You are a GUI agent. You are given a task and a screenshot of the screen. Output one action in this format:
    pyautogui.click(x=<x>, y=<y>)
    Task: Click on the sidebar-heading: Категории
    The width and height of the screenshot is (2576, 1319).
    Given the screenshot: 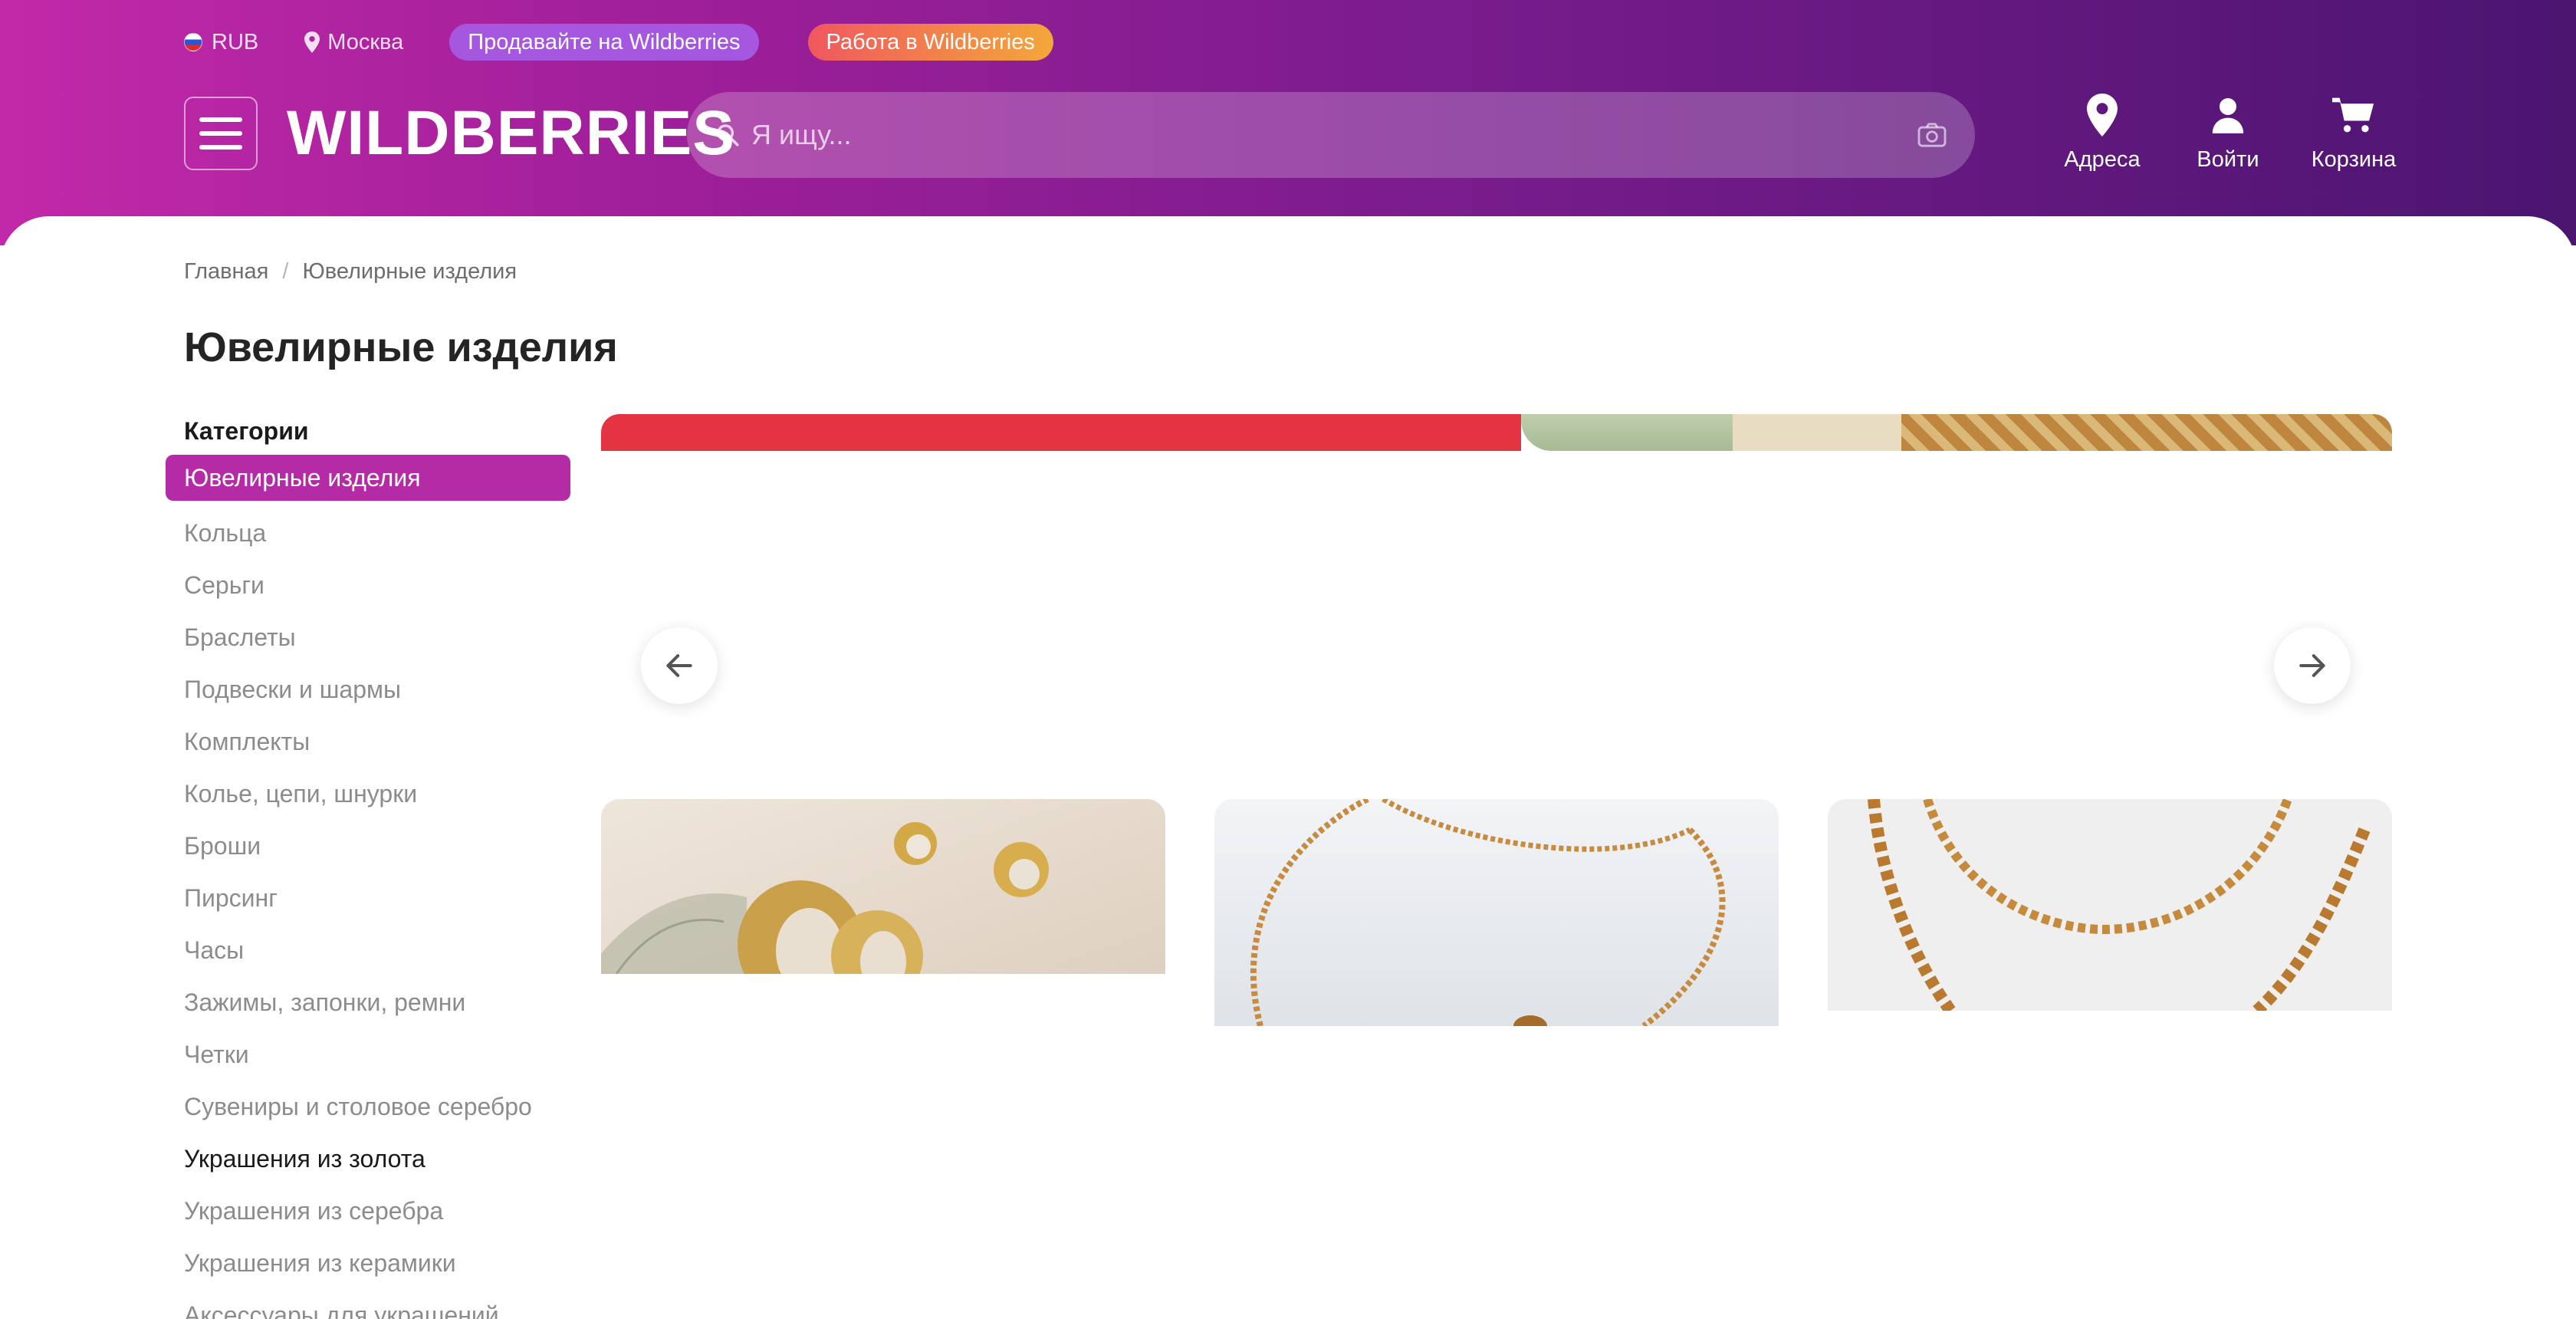 What is the action you would take?
    pyautogui.click(x=247, y=431)
    